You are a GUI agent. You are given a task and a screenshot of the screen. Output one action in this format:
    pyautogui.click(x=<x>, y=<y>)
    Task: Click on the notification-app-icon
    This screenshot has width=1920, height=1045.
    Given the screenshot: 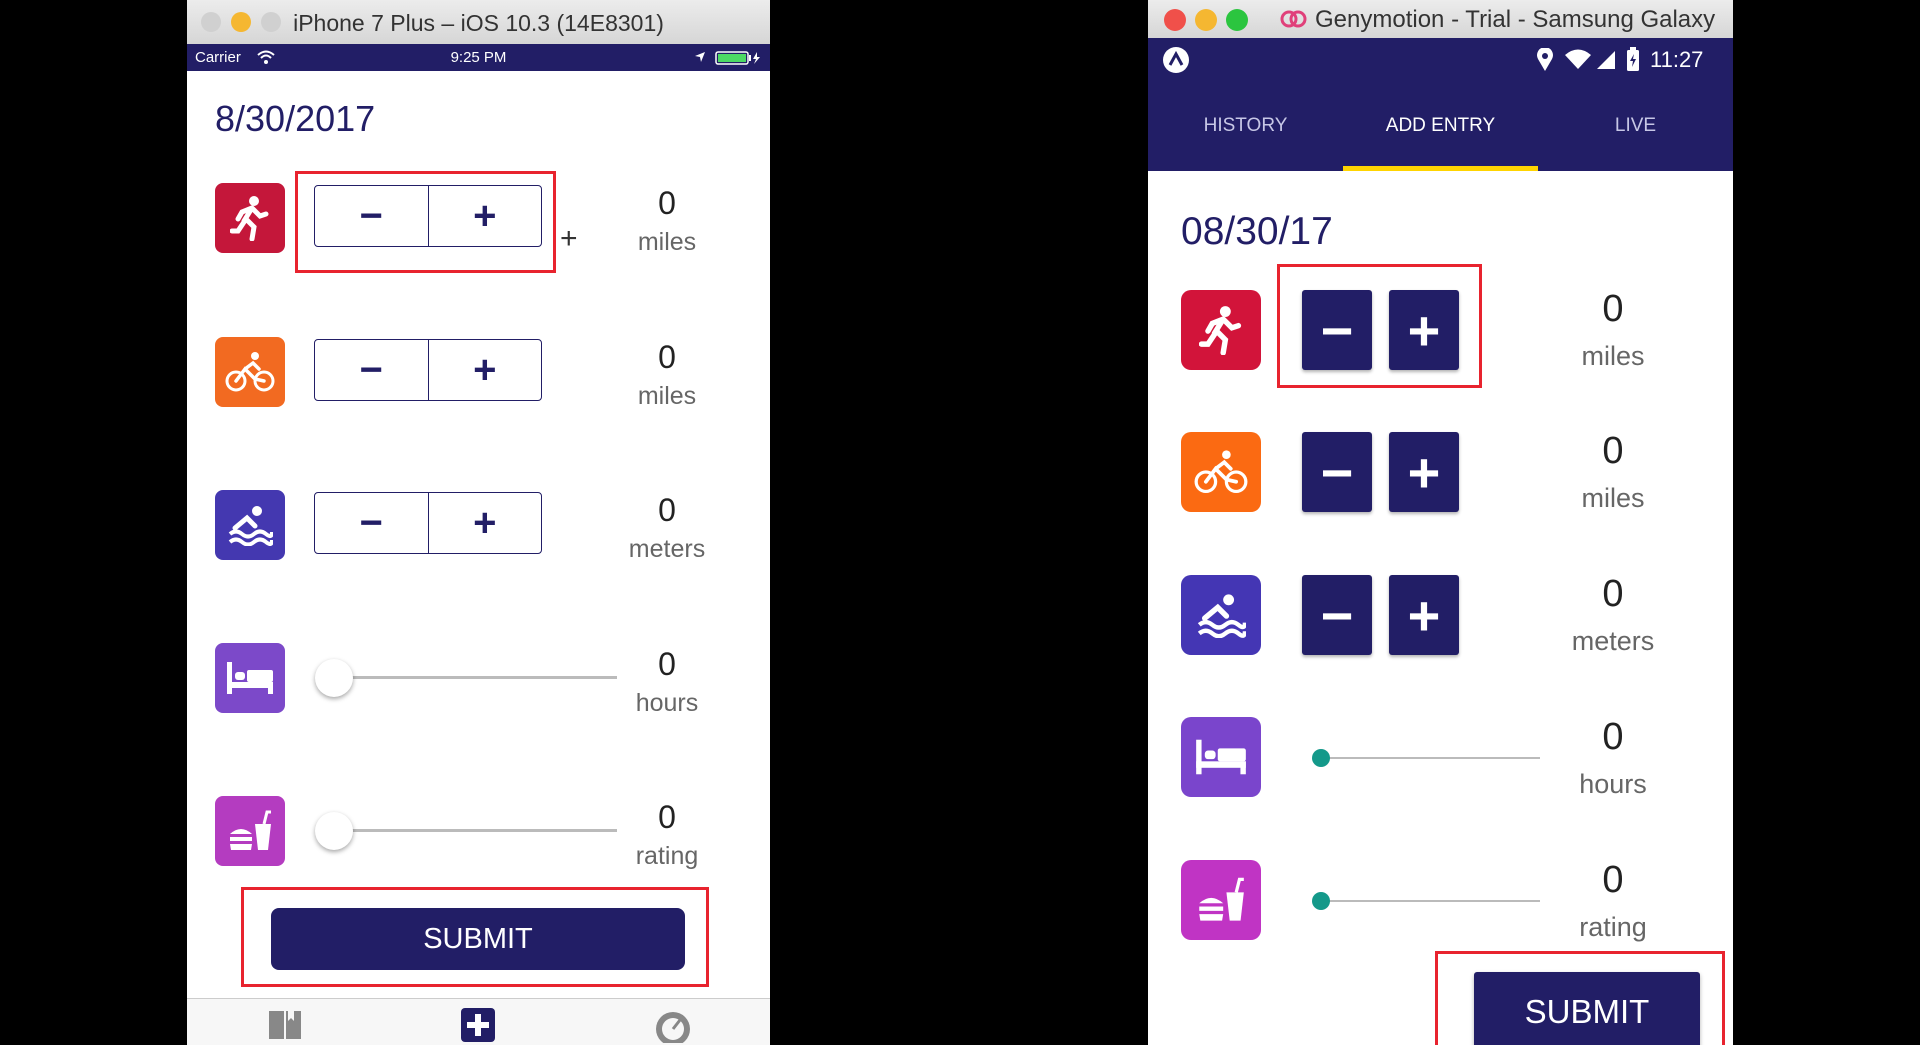 What is the action you would take?
    pyautogui.click(x=1176, y=60)
    